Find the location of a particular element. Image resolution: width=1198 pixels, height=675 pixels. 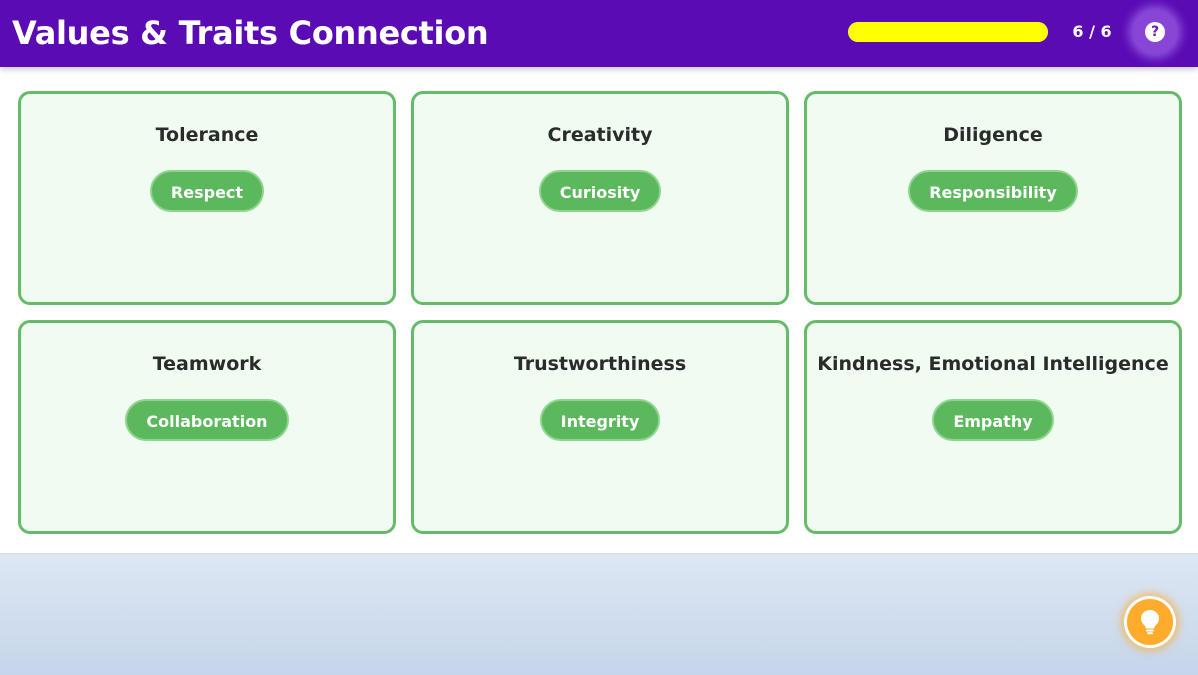

header-bar: Values & Traits Connection 6 / 6 ? is located at coordinates (599, 33).